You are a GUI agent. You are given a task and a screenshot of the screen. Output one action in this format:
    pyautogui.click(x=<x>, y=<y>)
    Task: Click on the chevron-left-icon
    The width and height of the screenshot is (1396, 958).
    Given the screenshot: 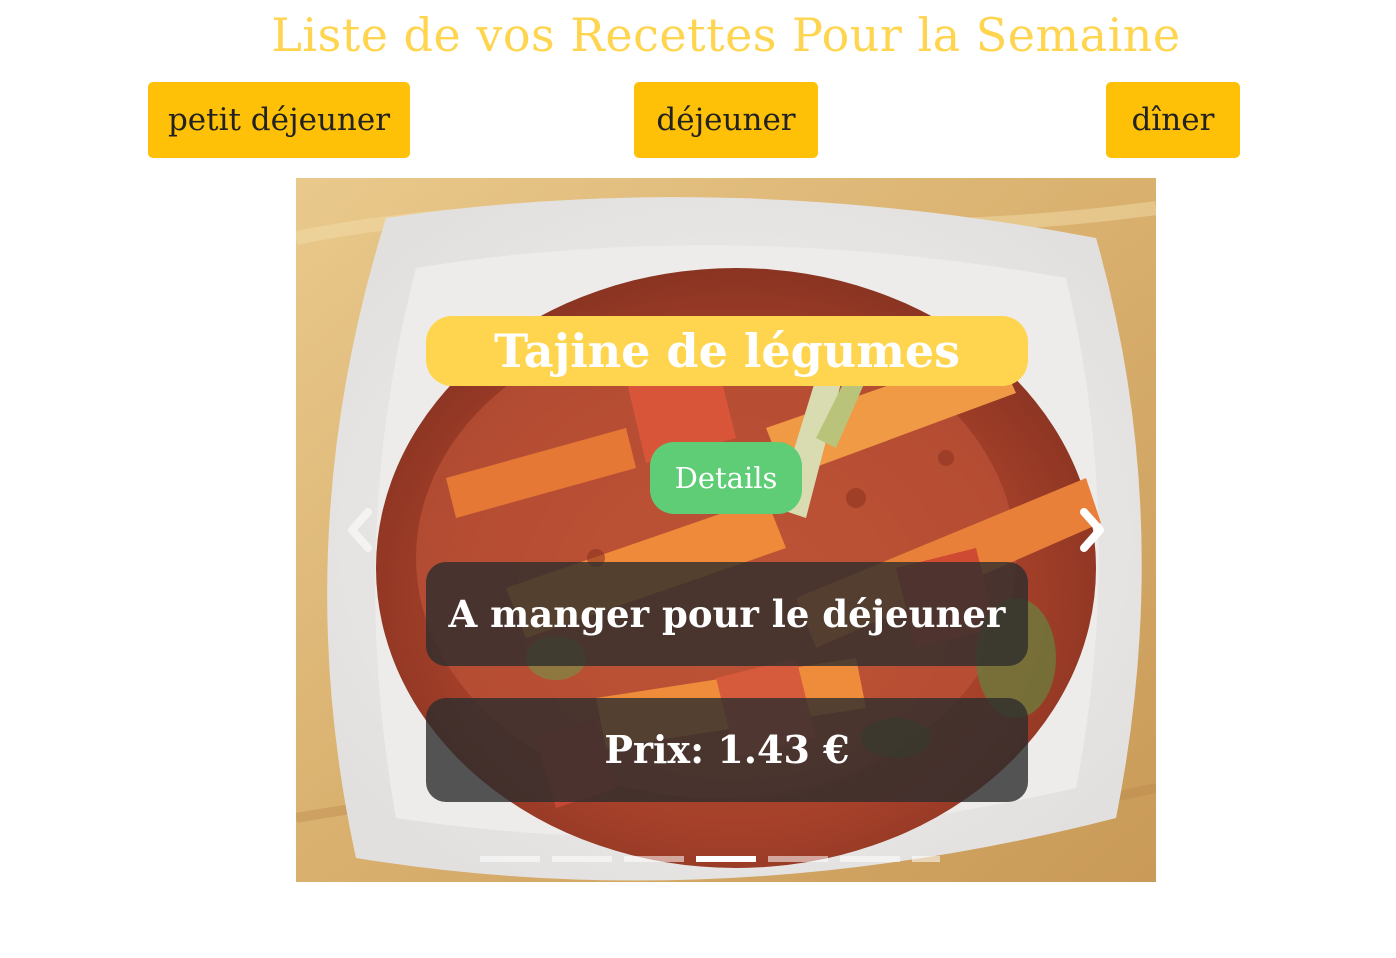 What is the action you would take?
    pyautogui.click(x=360, y=530)
    